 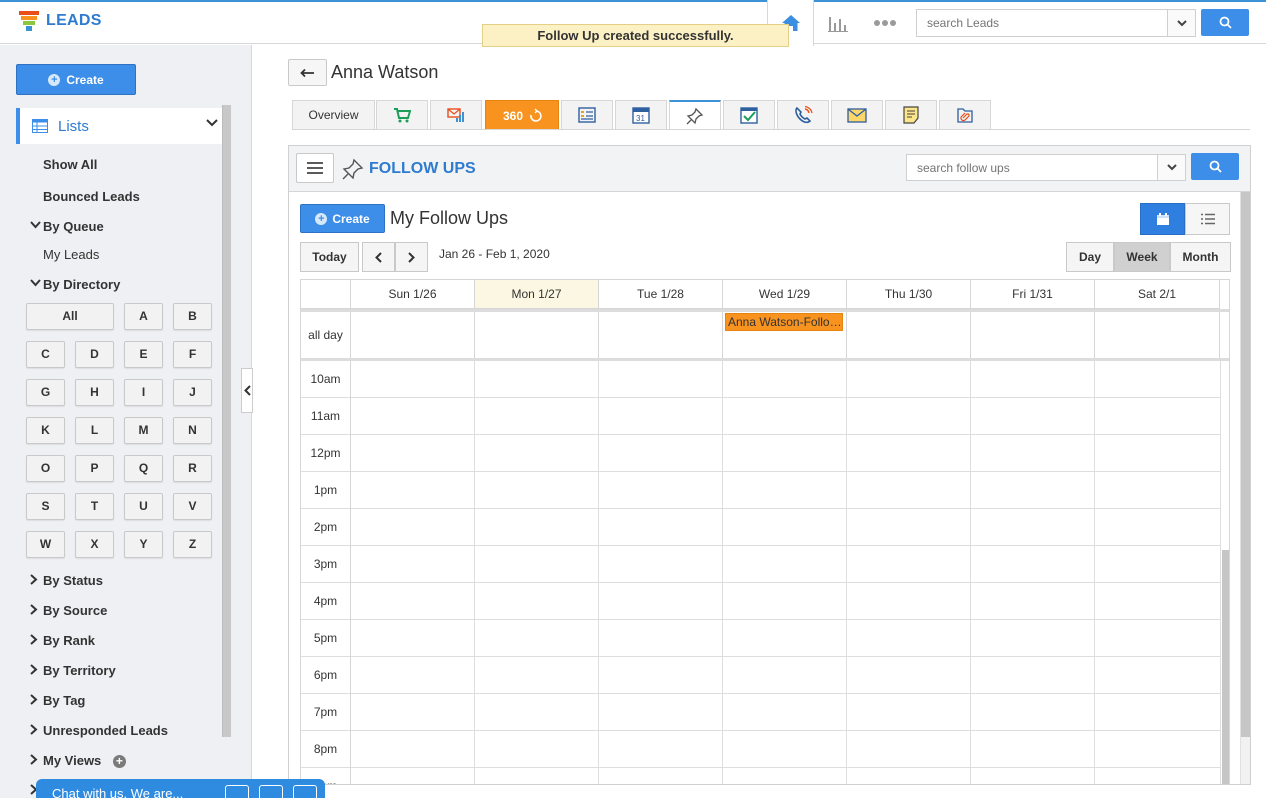 I want to click on letter-n: N, so click(x=192, y=430).